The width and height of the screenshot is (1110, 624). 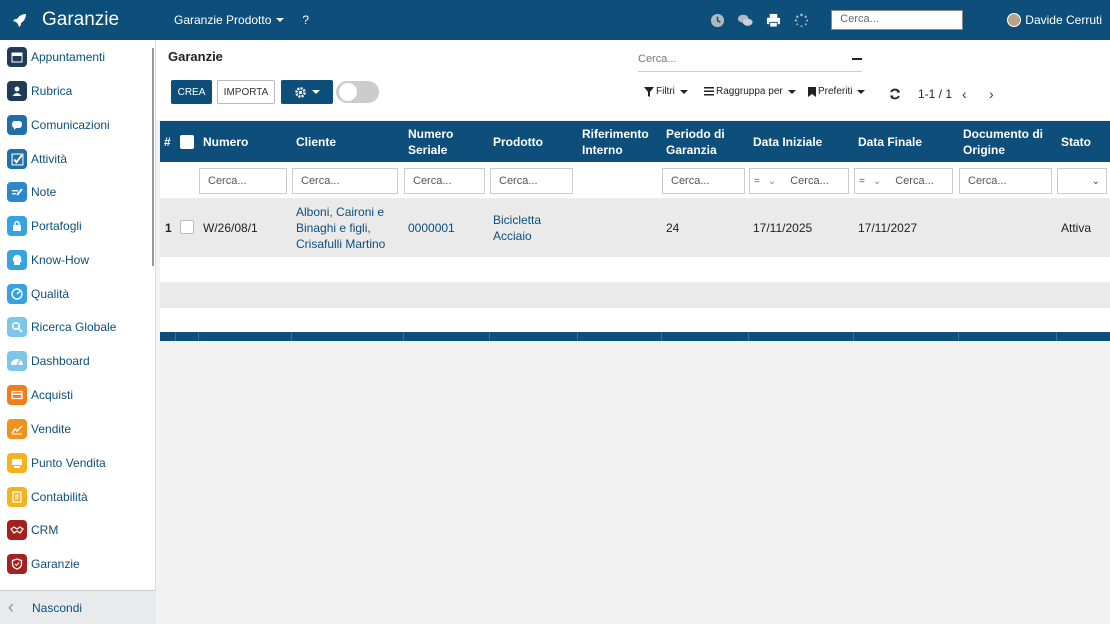 What do you see at coordinates (307, 92) in the screenshot?
I see `actions-button` at bounding box center [307, 92].